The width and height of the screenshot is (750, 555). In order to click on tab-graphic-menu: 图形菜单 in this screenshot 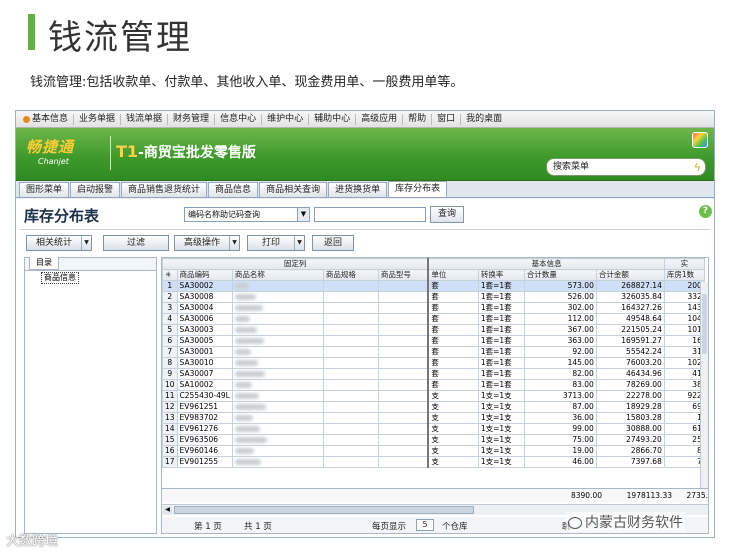, I will do `click(44, 189)`.